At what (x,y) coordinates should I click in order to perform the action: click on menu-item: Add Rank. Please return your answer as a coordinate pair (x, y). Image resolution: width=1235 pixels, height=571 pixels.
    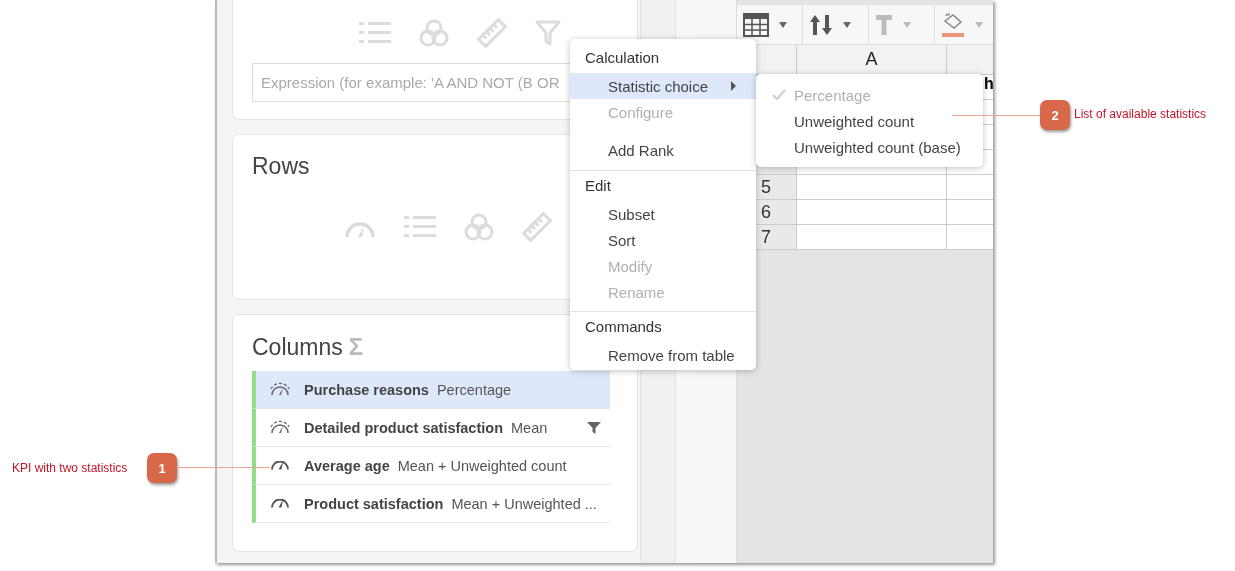
    Looking at the image, I should click on (663, 144).